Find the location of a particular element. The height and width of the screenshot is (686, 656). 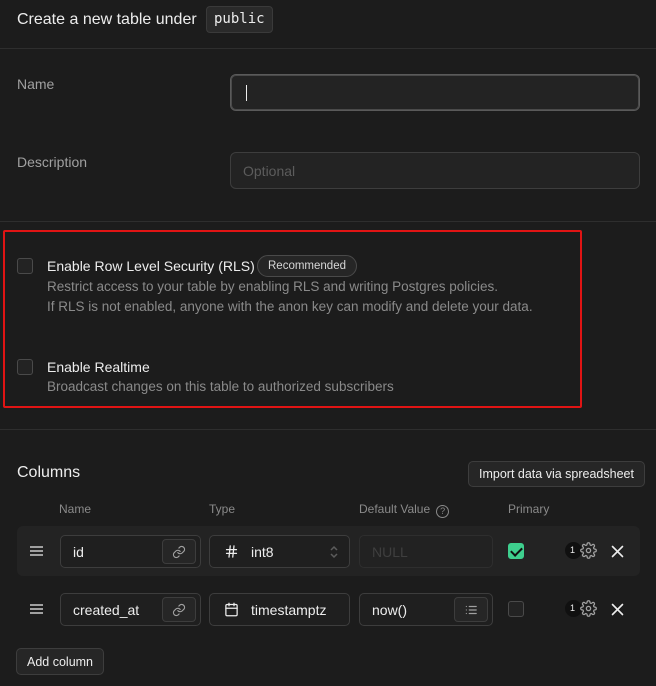

import-spreadsheet-button: Import data via spreadsheet is located at coordinates (556, 474).